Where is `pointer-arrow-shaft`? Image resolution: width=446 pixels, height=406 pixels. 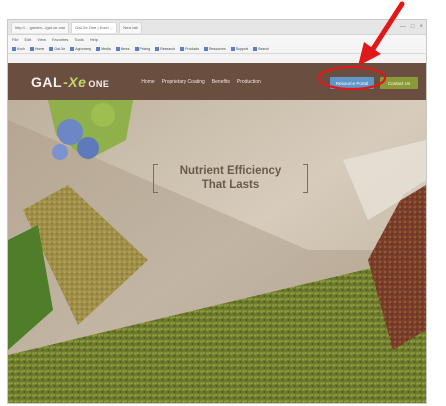 pointer-arrow-shaft is located at coordinates (386, 28).